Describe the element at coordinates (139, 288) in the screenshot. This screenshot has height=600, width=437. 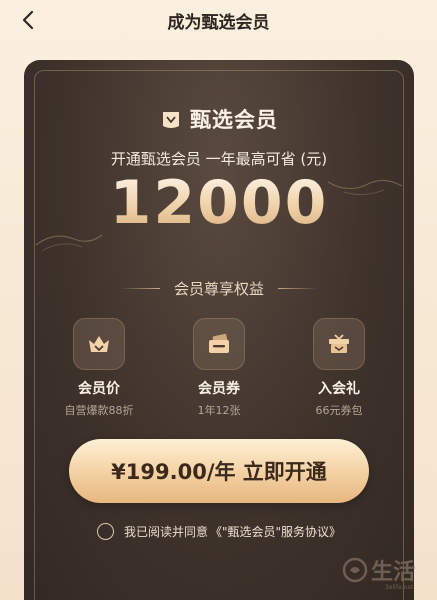
I see `divider-left` at that location.